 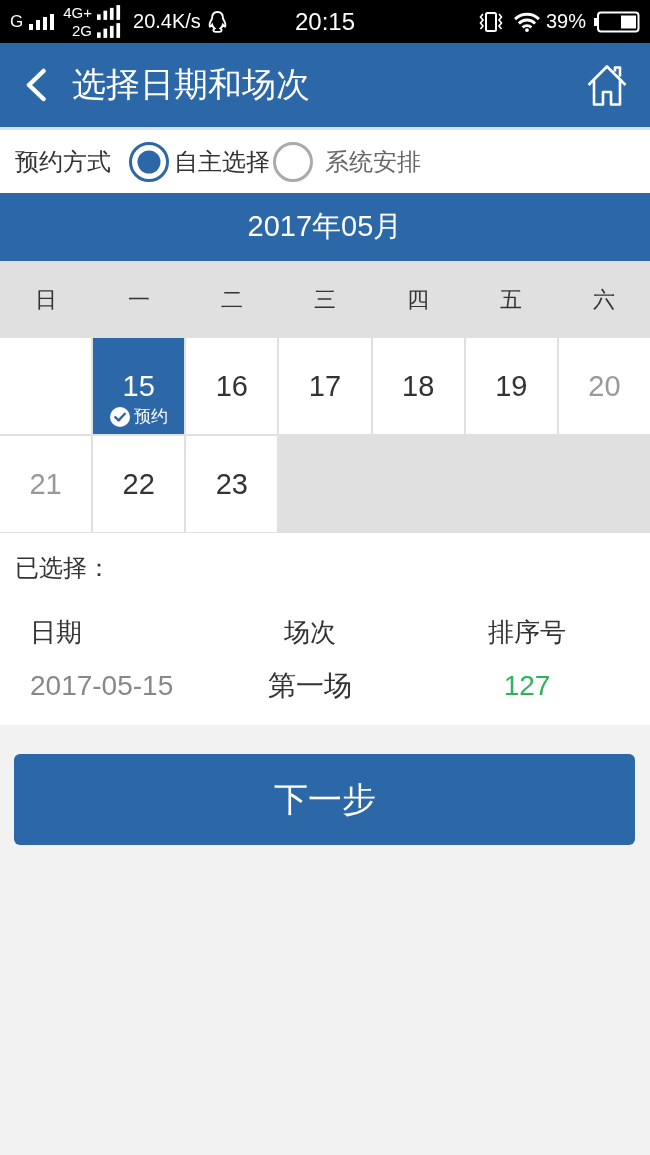 I want to click on column-header: 排序号, so click(x=527, y=632).